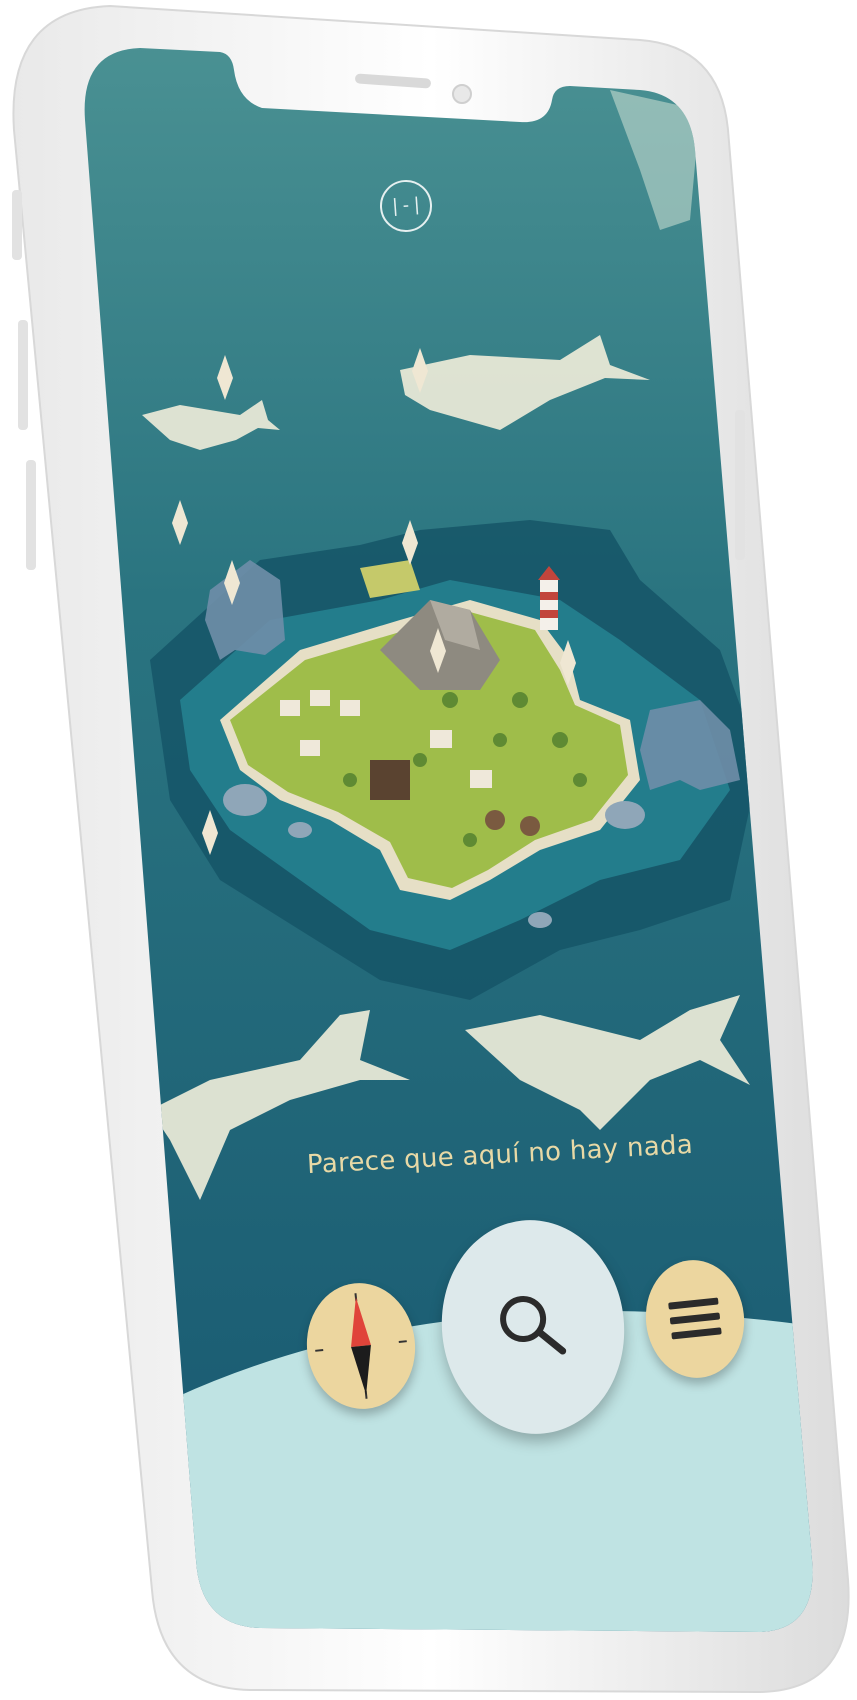 This screenshot has width=857, height=1700. I want to click on menu-icon, so click(695, 1318).